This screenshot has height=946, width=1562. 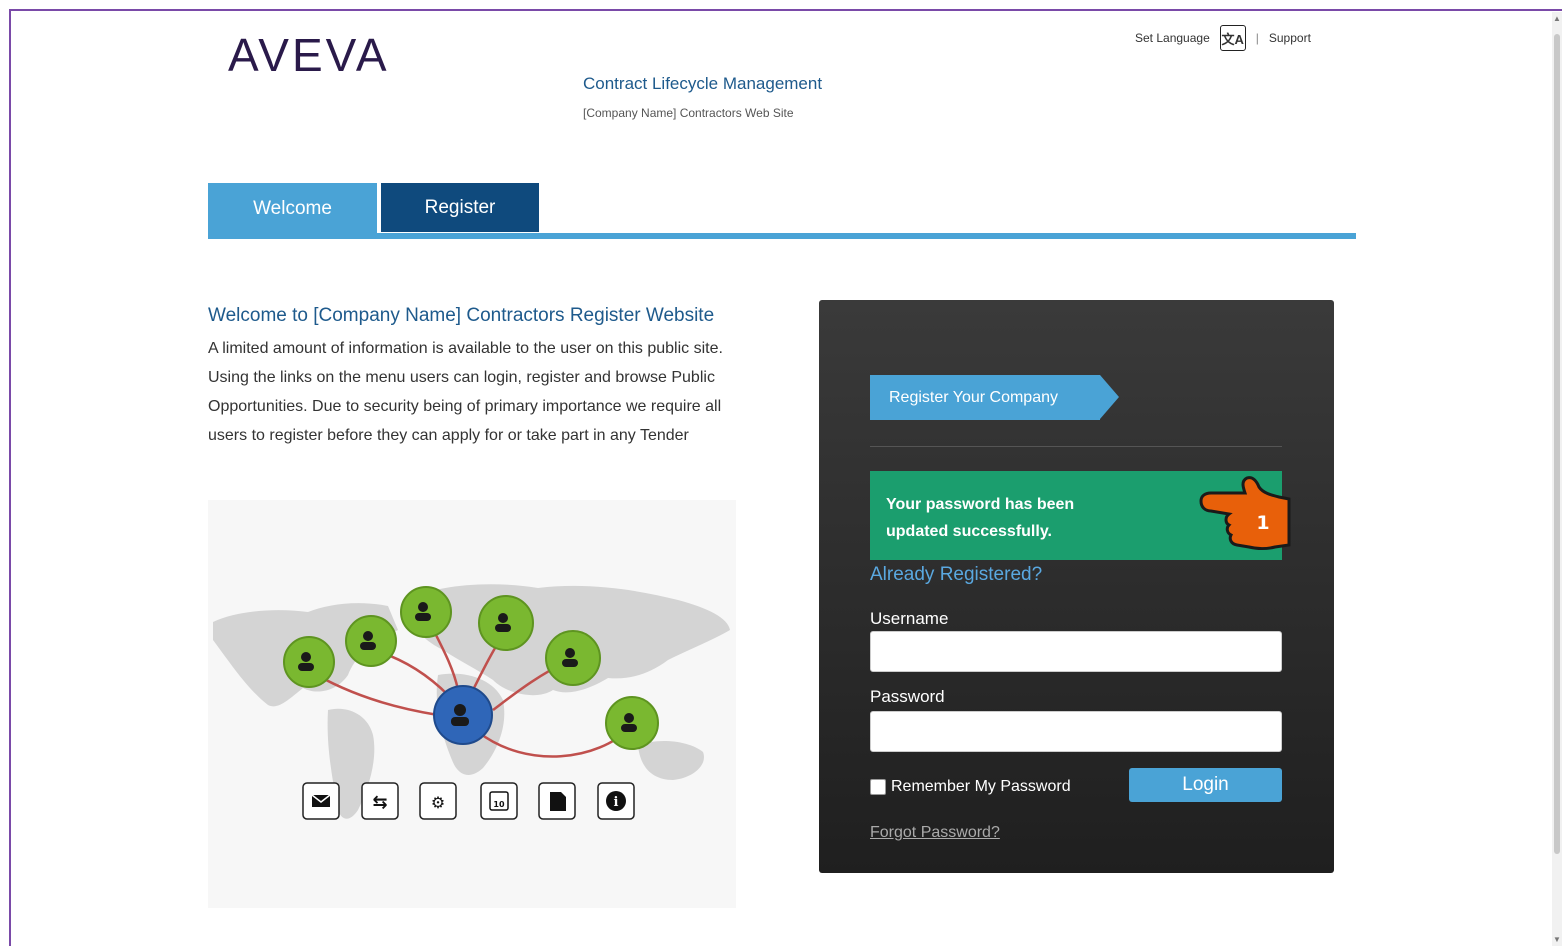 I want to click on remember-checkbox, so click(x=878, y=787).